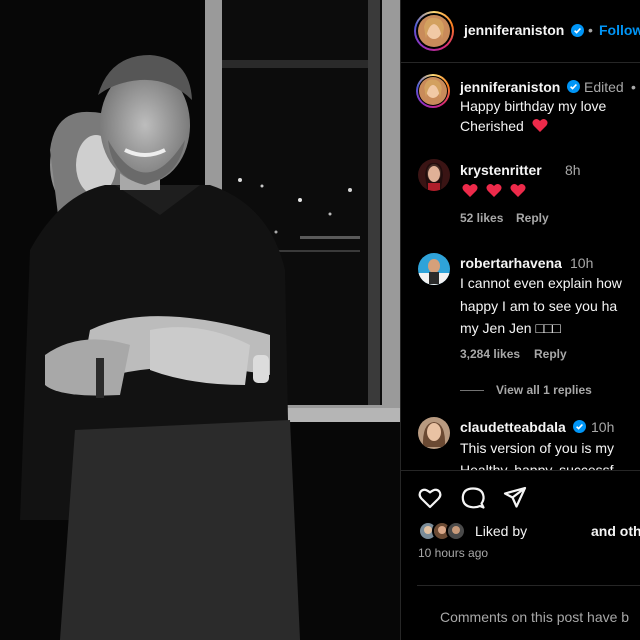  What do you see at coordinates (533, 106) in the screenshot?
I see `caption-line-1: Happy birthday my love` at bounding box center [533, 106].